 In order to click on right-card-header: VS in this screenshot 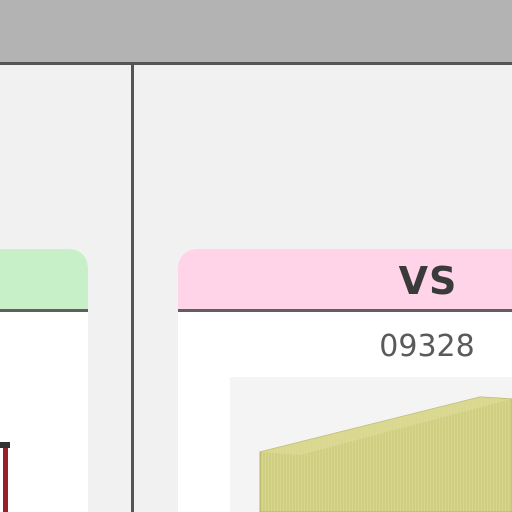, I will do `click(345, 280)`.